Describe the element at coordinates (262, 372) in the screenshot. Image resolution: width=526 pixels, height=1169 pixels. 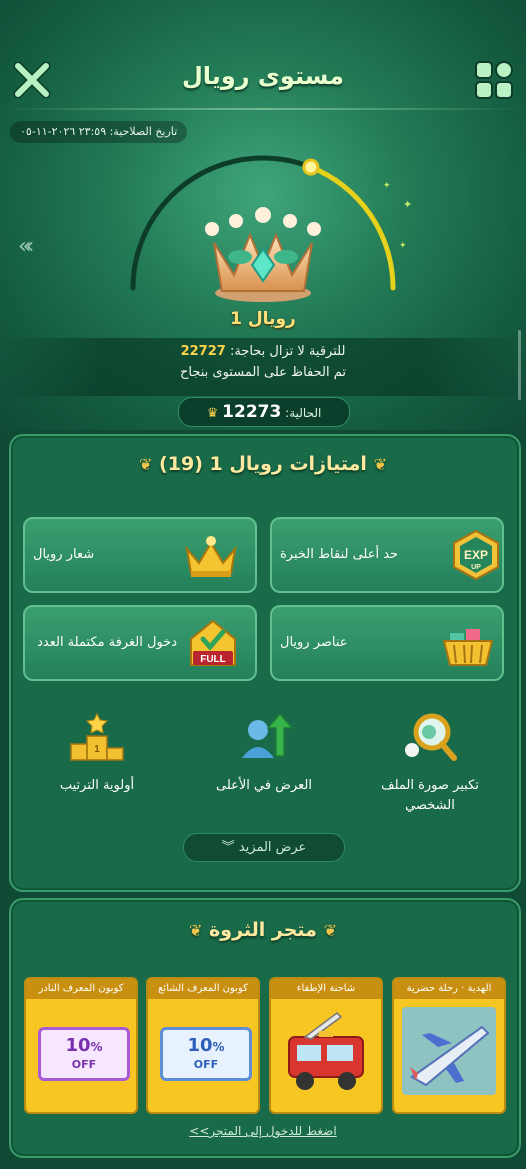
I see `level-kept-text: تم الحفاظ على المستوى بنجاح` at that location.